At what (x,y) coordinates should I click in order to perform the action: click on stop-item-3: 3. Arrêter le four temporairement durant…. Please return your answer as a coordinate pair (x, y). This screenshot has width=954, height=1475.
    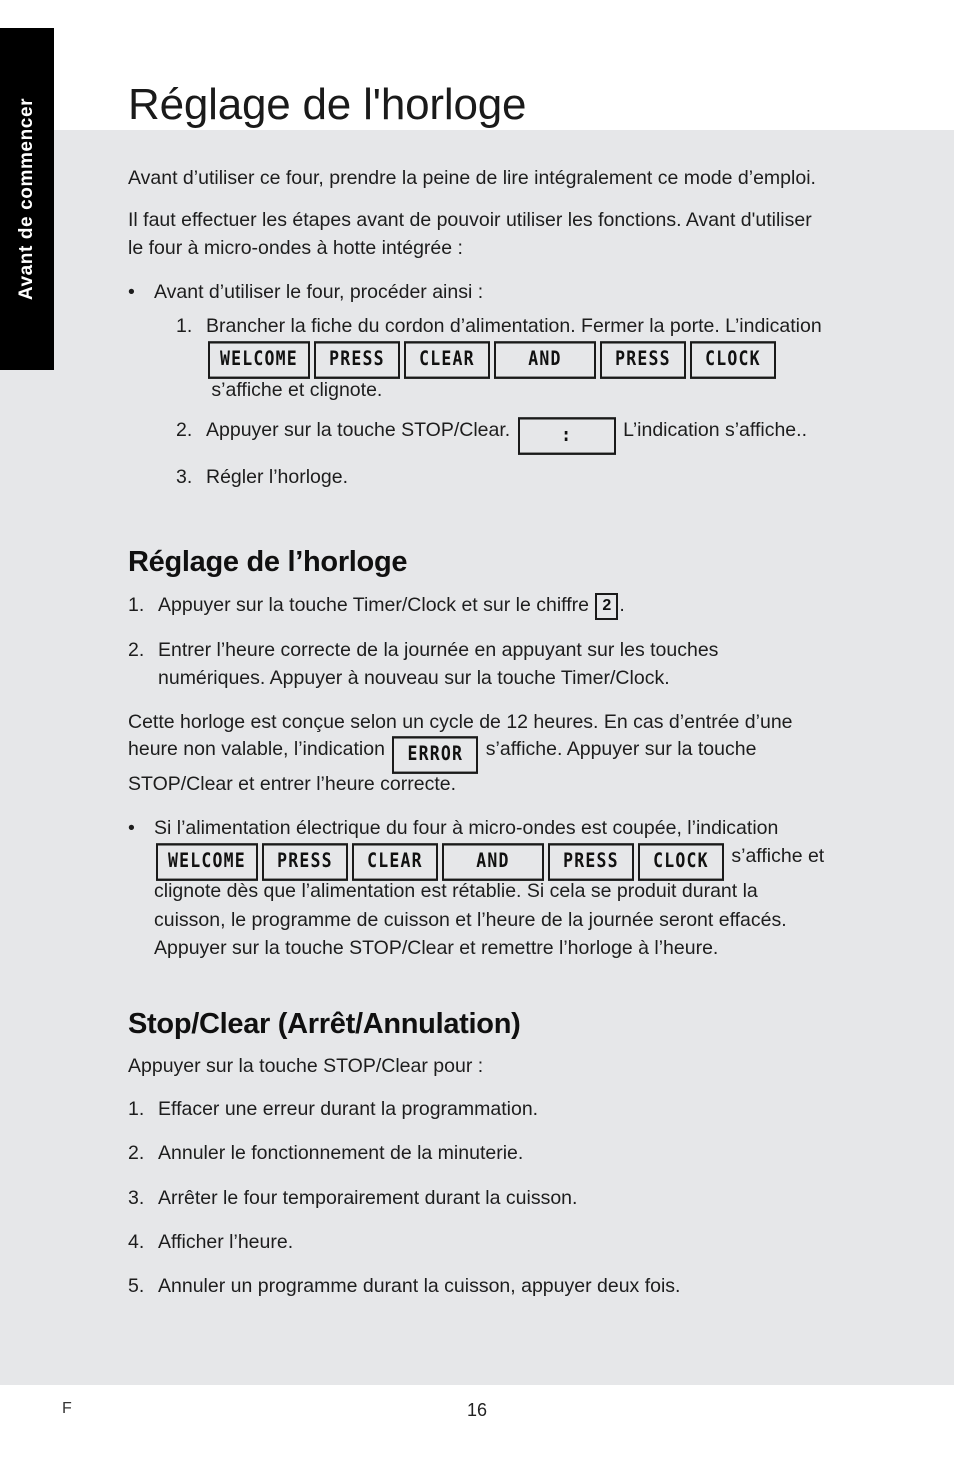
    Looking at the image, I should click on (478, 1198).